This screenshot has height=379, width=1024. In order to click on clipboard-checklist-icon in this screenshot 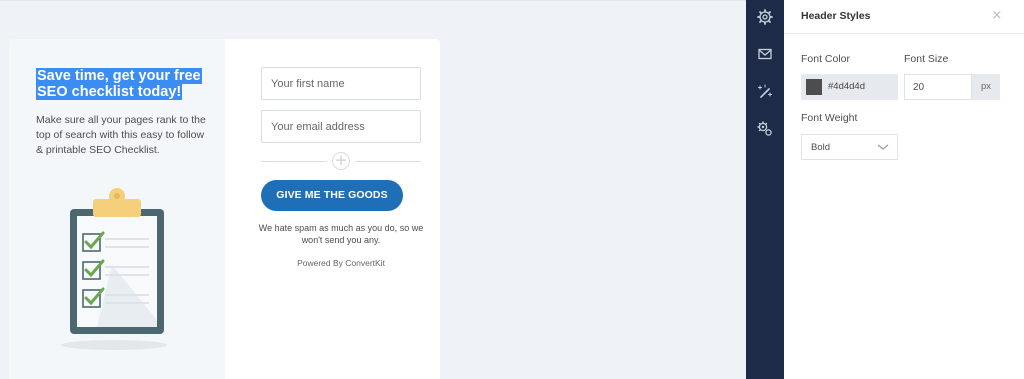, I will do `click(114, 269)`.